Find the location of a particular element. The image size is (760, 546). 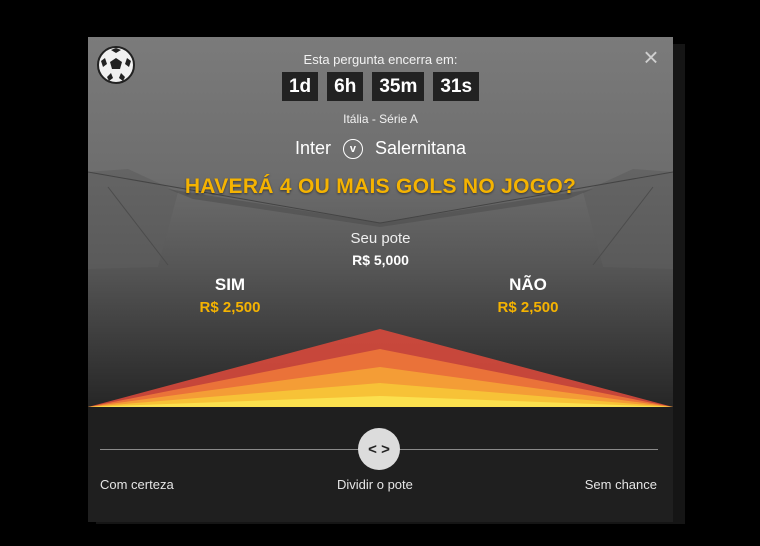

vs-icon: v is located at coordinates (352, 148).